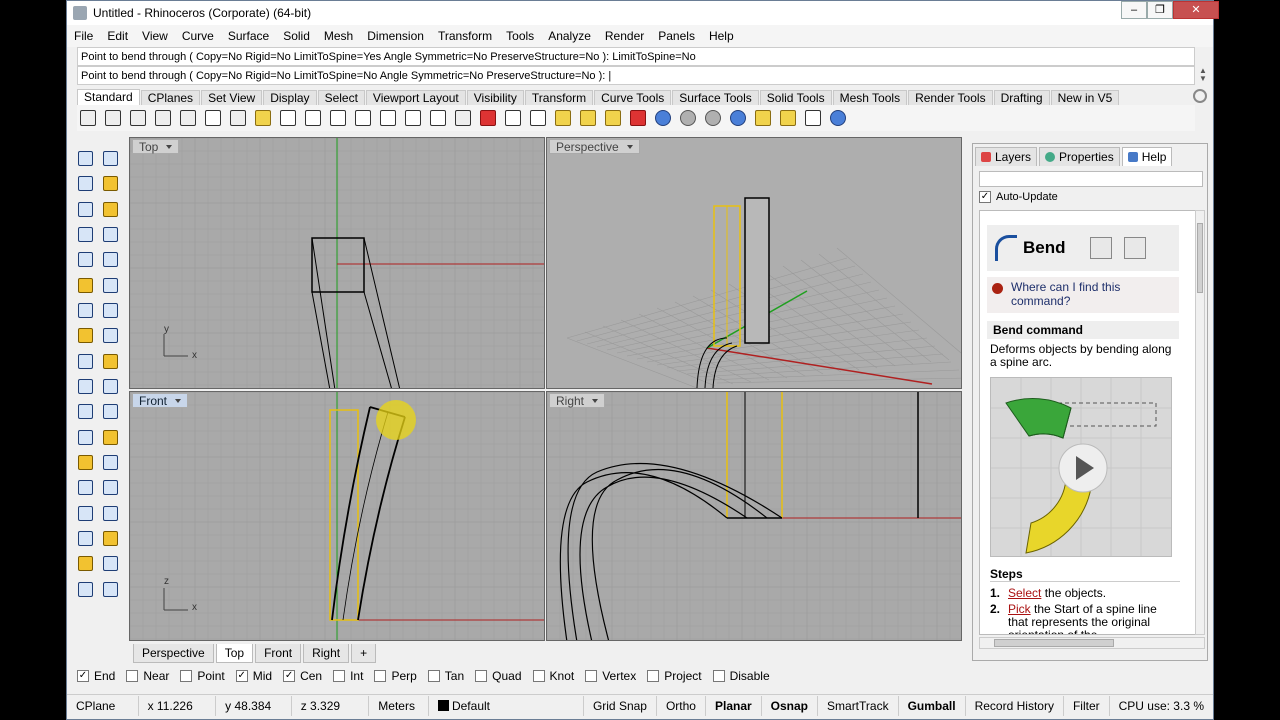 This screenshot has height=720, width=1280. I want to click on record-history-toggle: Record History, so click(1015, 705).